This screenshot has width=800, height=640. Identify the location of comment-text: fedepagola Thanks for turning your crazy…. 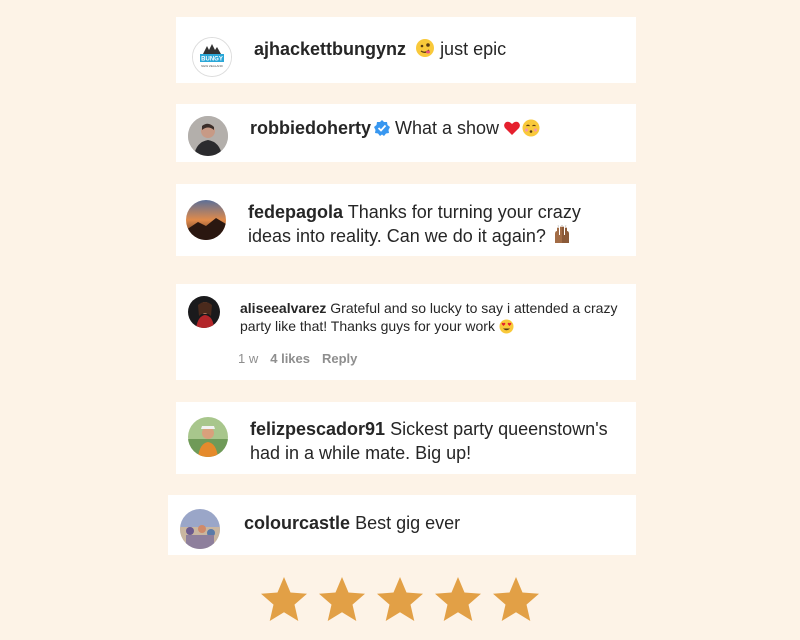
(414, 224).